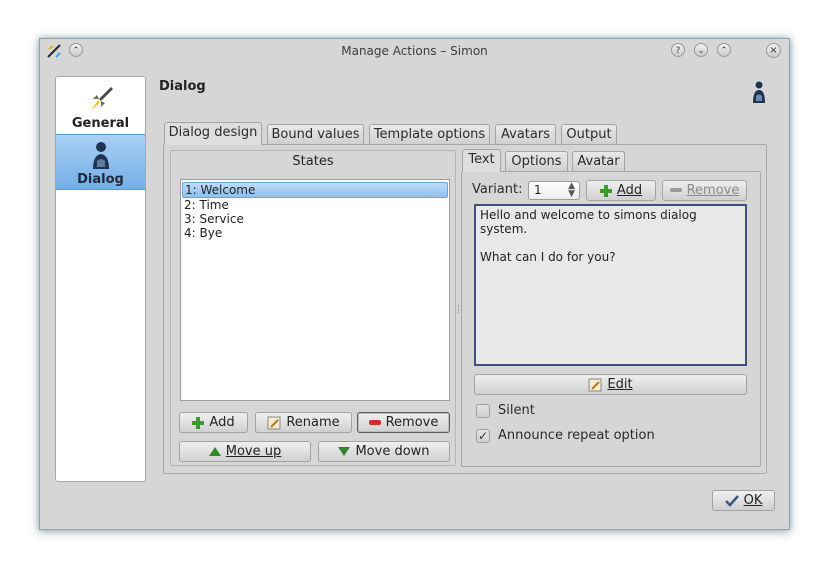  What do you see at coordinates (753, 500) in the screenshot?
I see `button-label: OK` at bounding box center [753, 500].